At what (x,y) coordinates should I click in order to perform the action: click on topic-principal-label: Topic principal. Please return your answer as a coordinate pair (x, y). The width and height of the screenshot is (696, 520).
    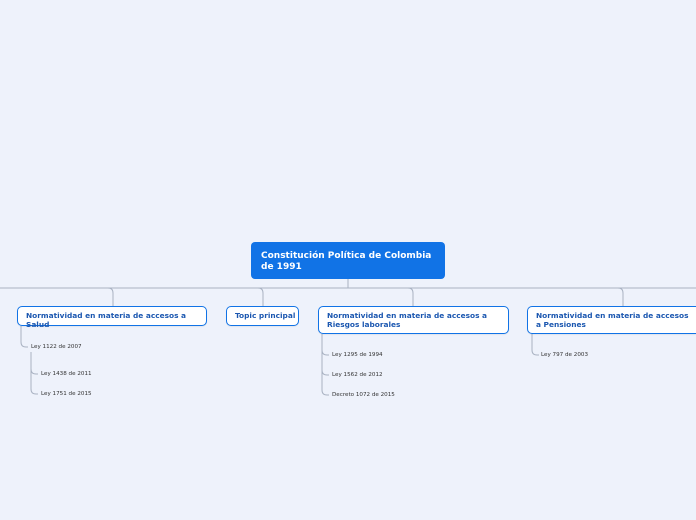
    Looking at the image, I should click on (265, 315).